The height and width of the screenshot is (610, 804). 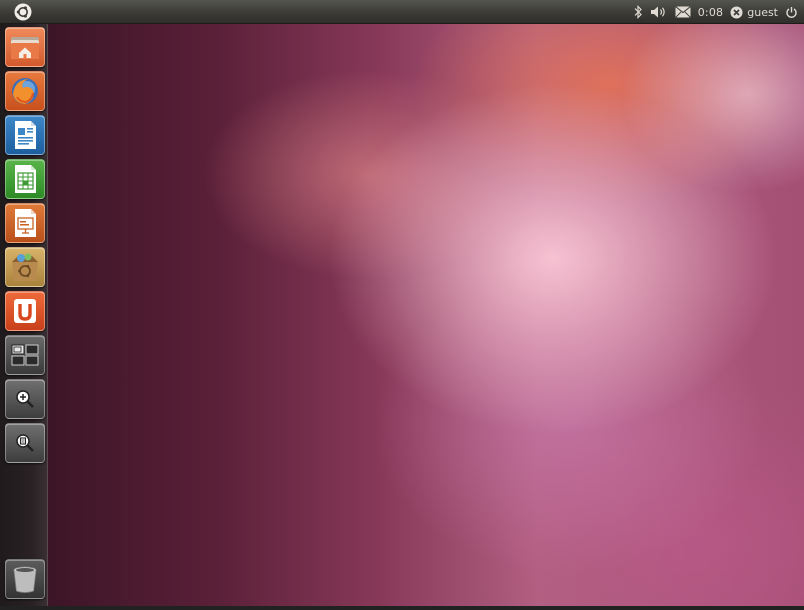 I want to click on launcher-item-firefox, so click(x=25, y=91).